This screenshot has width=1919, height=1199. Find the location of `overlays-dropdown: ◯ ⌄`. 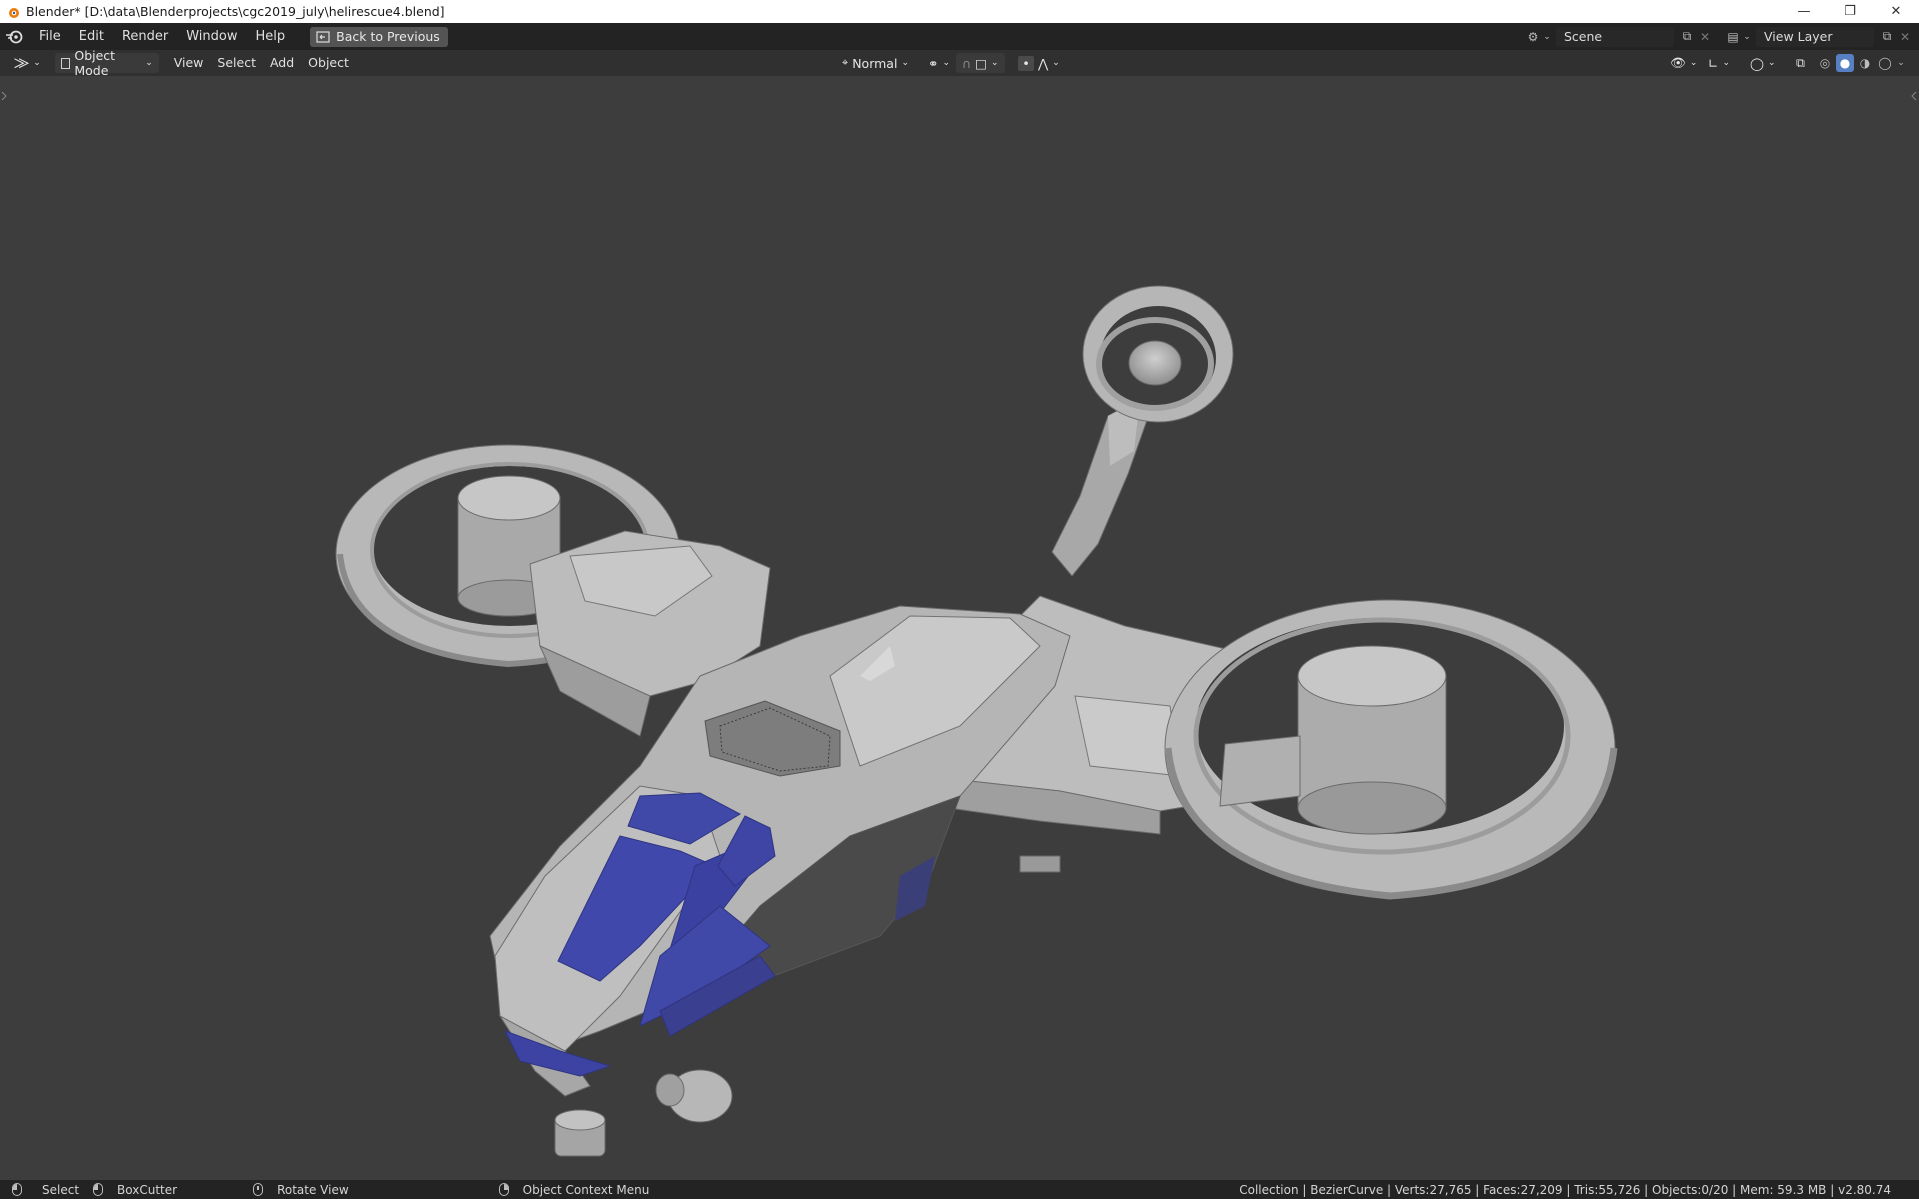

overlays-dropdown: ◯ ⌄ is located at coordinates (1763, 63).